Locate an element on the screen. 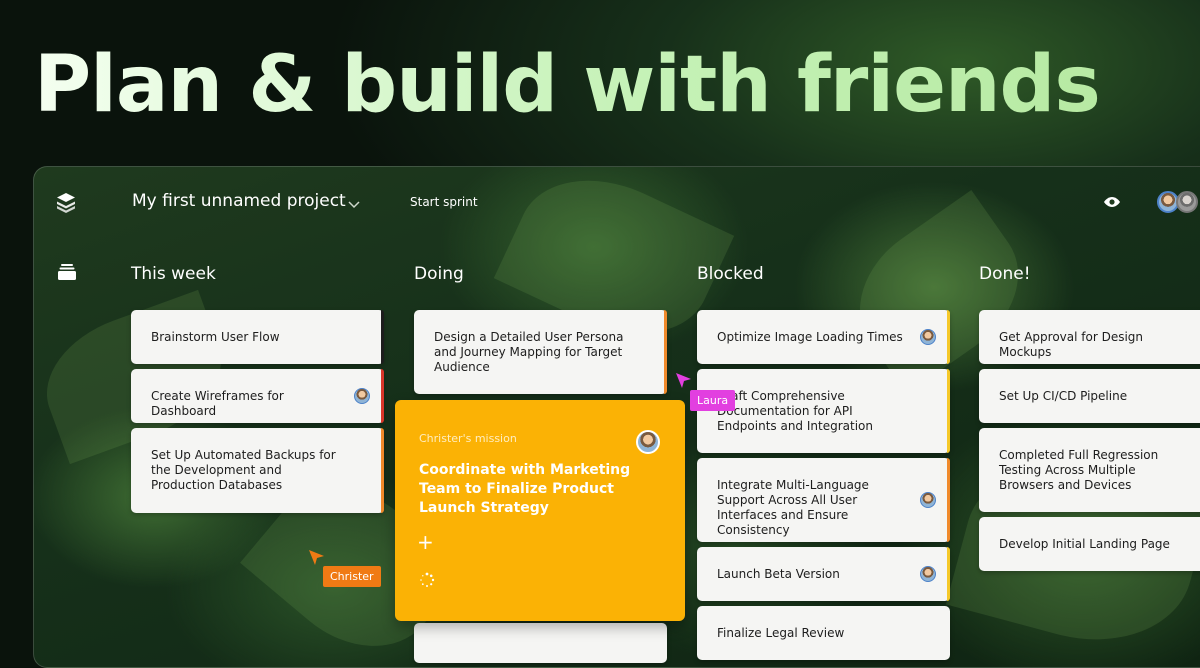 The image size is (1200, 668). task-card: Brainstorm User Flow is located at coordinates (257, 337).